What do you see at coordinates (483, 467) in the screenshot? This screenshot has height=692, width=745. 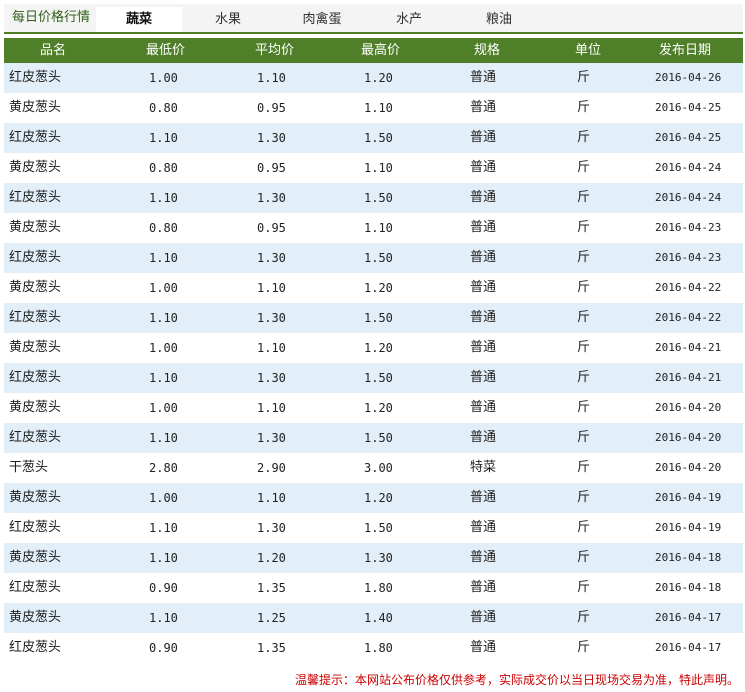 I see `cell-spec: 特菜` at bounding box center [483, 467].